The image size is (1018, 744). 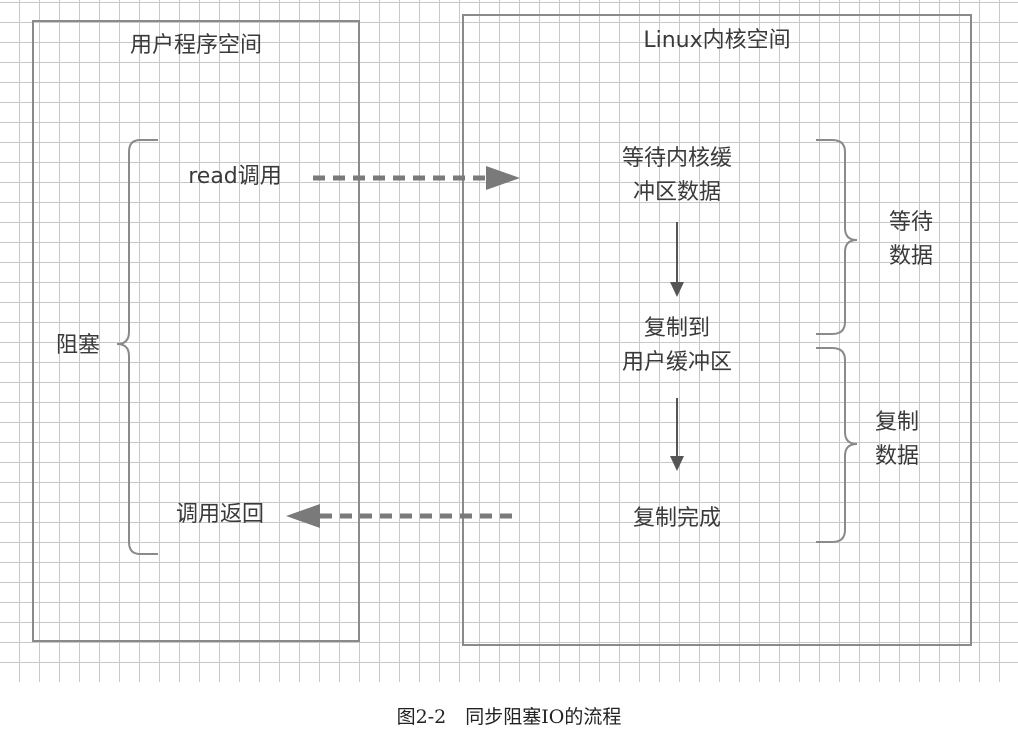 What do you see at coordinates (896, 439) in the screenshot?
I see `copy-data-phase-label: 复制 数据` at bounding box center [896, 439].